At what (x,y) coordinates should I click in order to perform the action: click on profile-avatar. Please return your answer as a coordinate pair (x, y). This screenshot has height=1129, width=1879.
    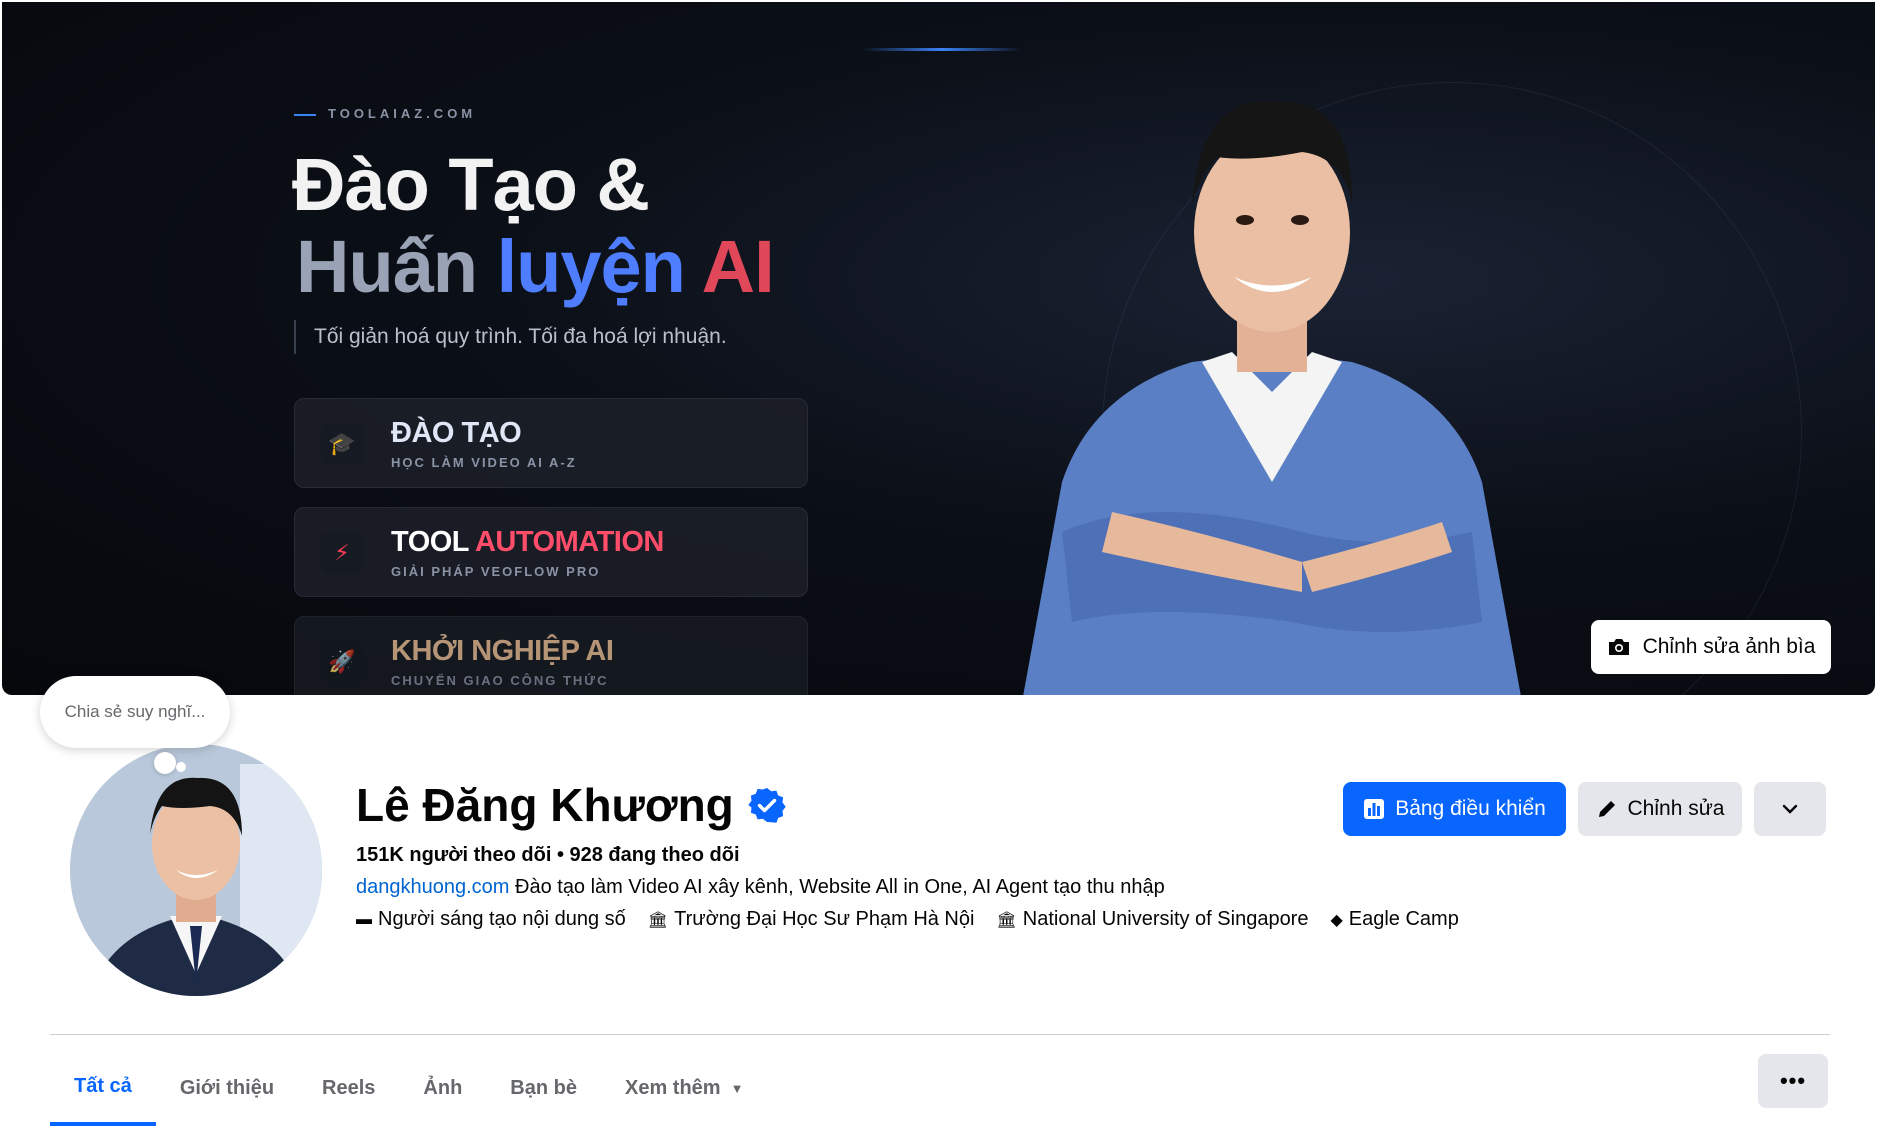
    Looking at the image, I should click on (196, 870).